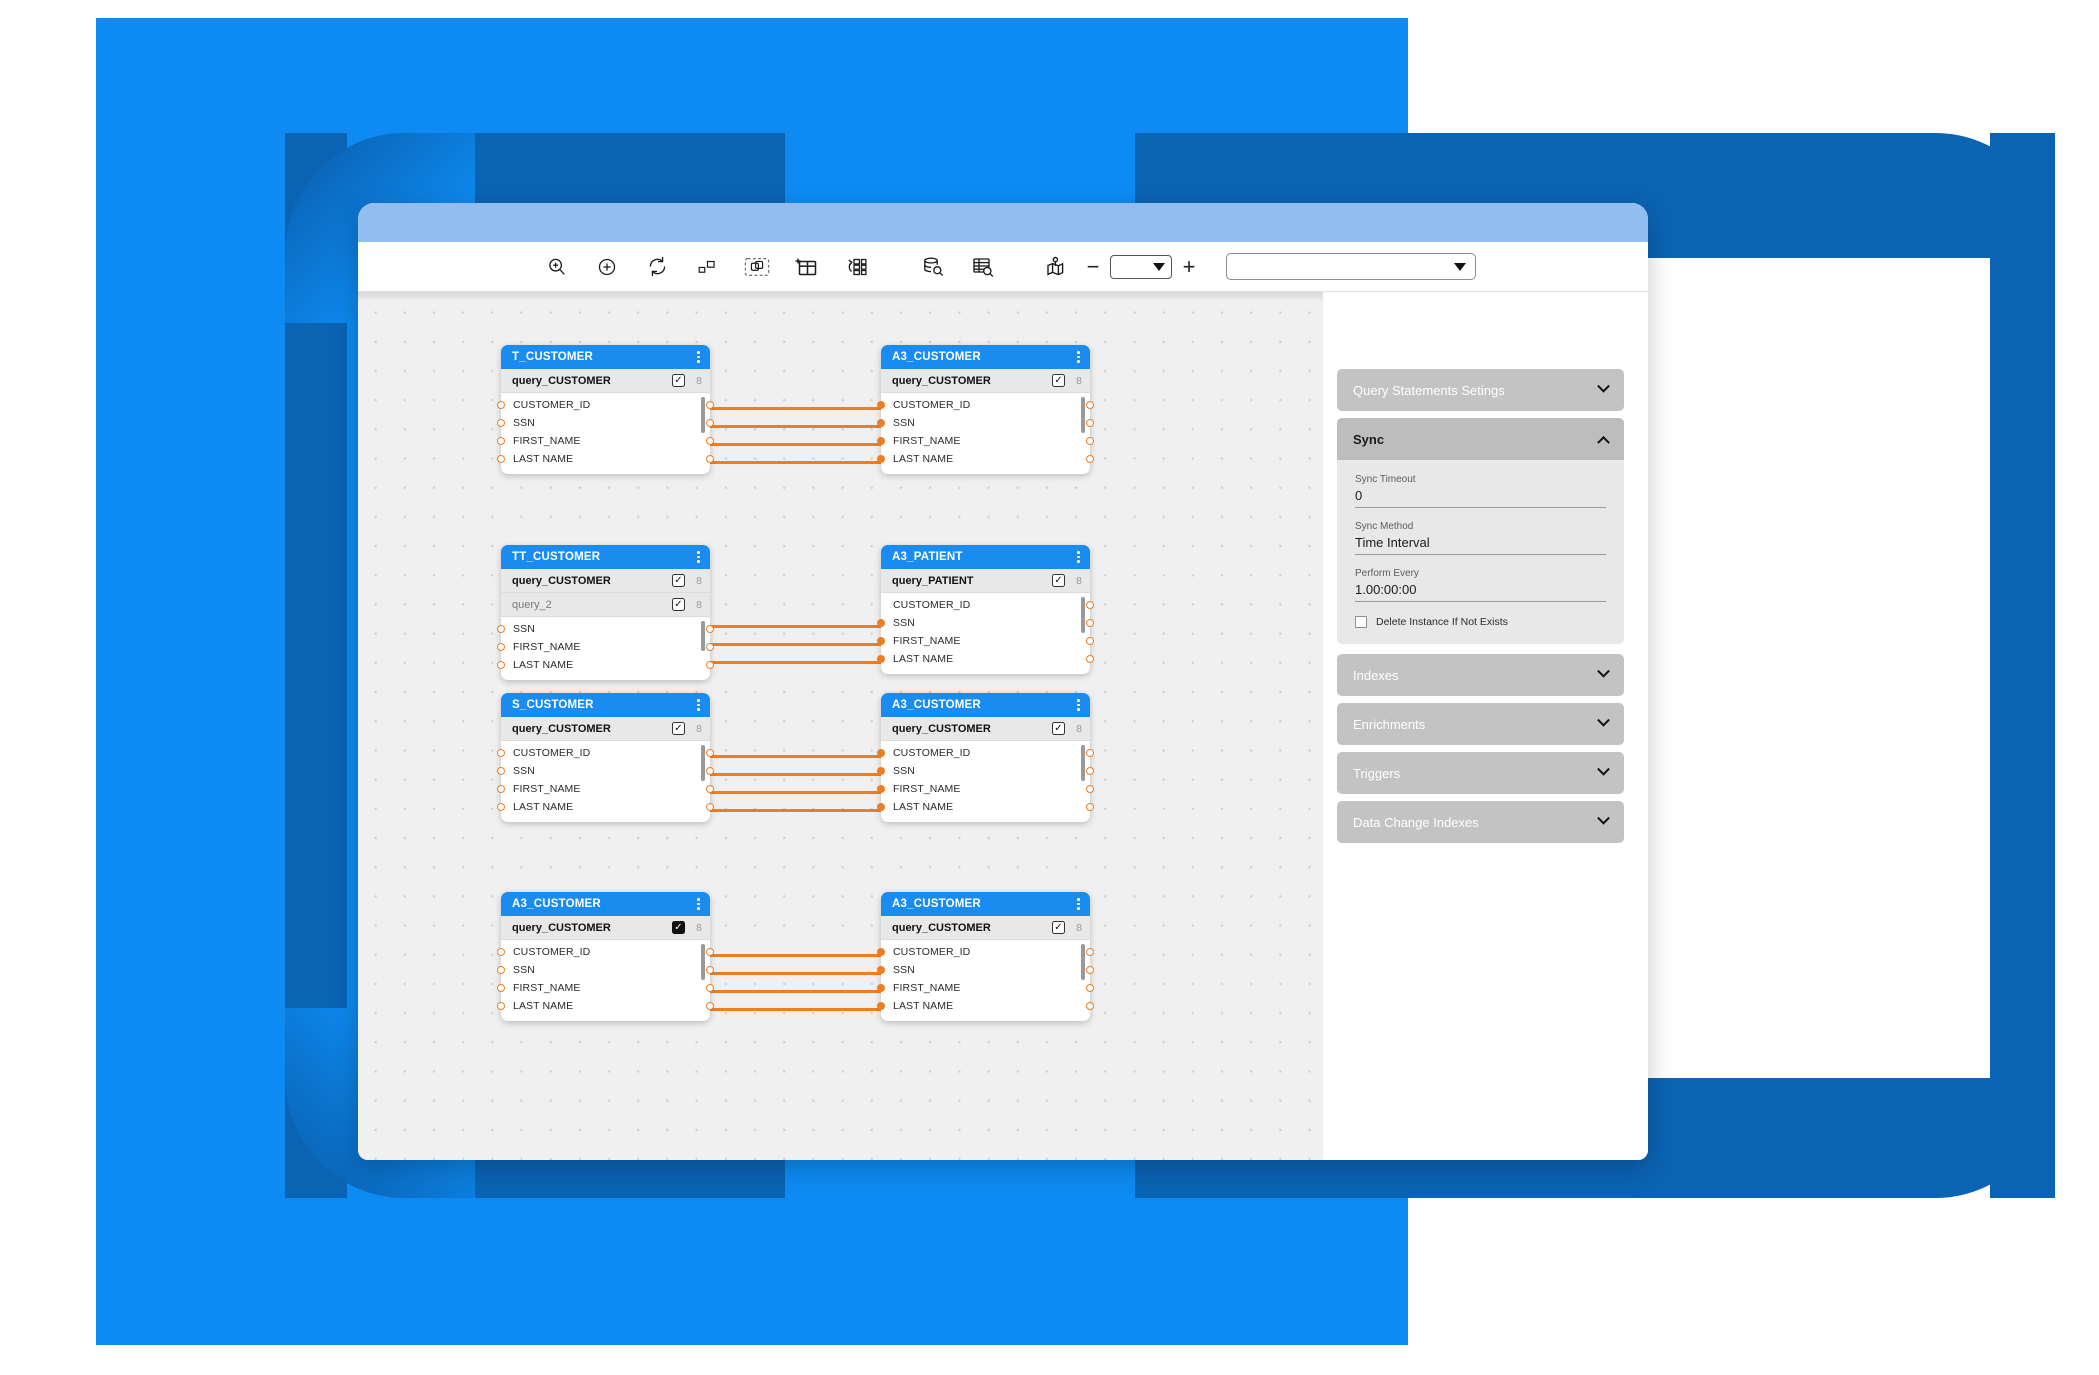  What do you see at coordinates (1480, 724) in the screenshot?
I see `accordion-header-enrichments: Enrichments` at bounding box center [1480, 724].